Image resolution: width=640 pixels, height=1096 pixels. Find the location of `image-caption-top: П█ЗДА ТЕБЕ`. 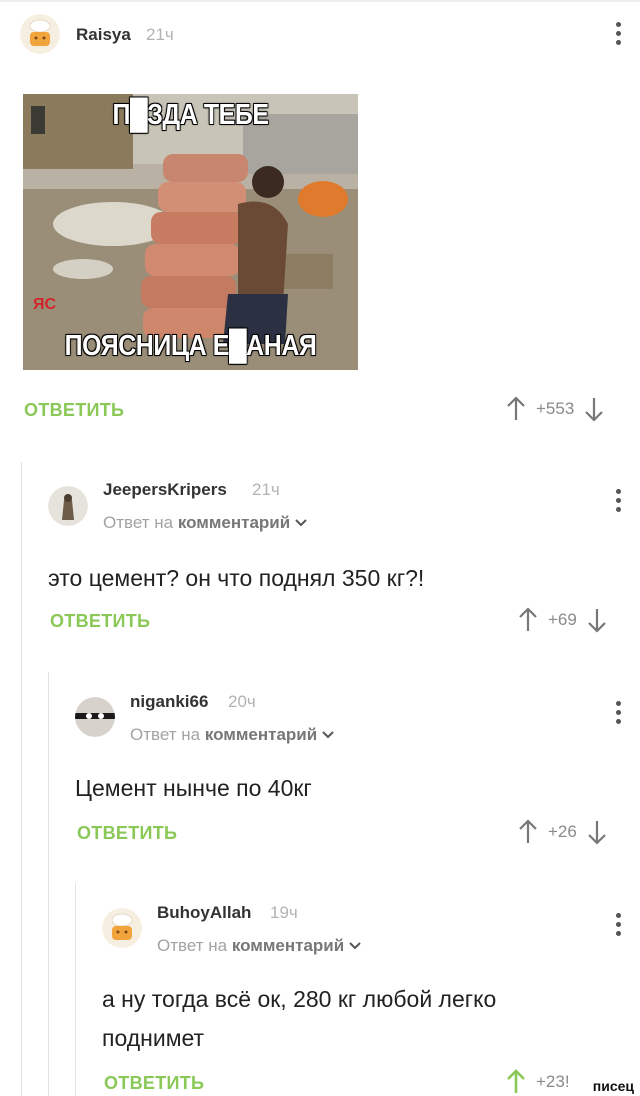

image-caption-top: П█ЗДА ТЕБЕ is located at coordinates (190, 115).